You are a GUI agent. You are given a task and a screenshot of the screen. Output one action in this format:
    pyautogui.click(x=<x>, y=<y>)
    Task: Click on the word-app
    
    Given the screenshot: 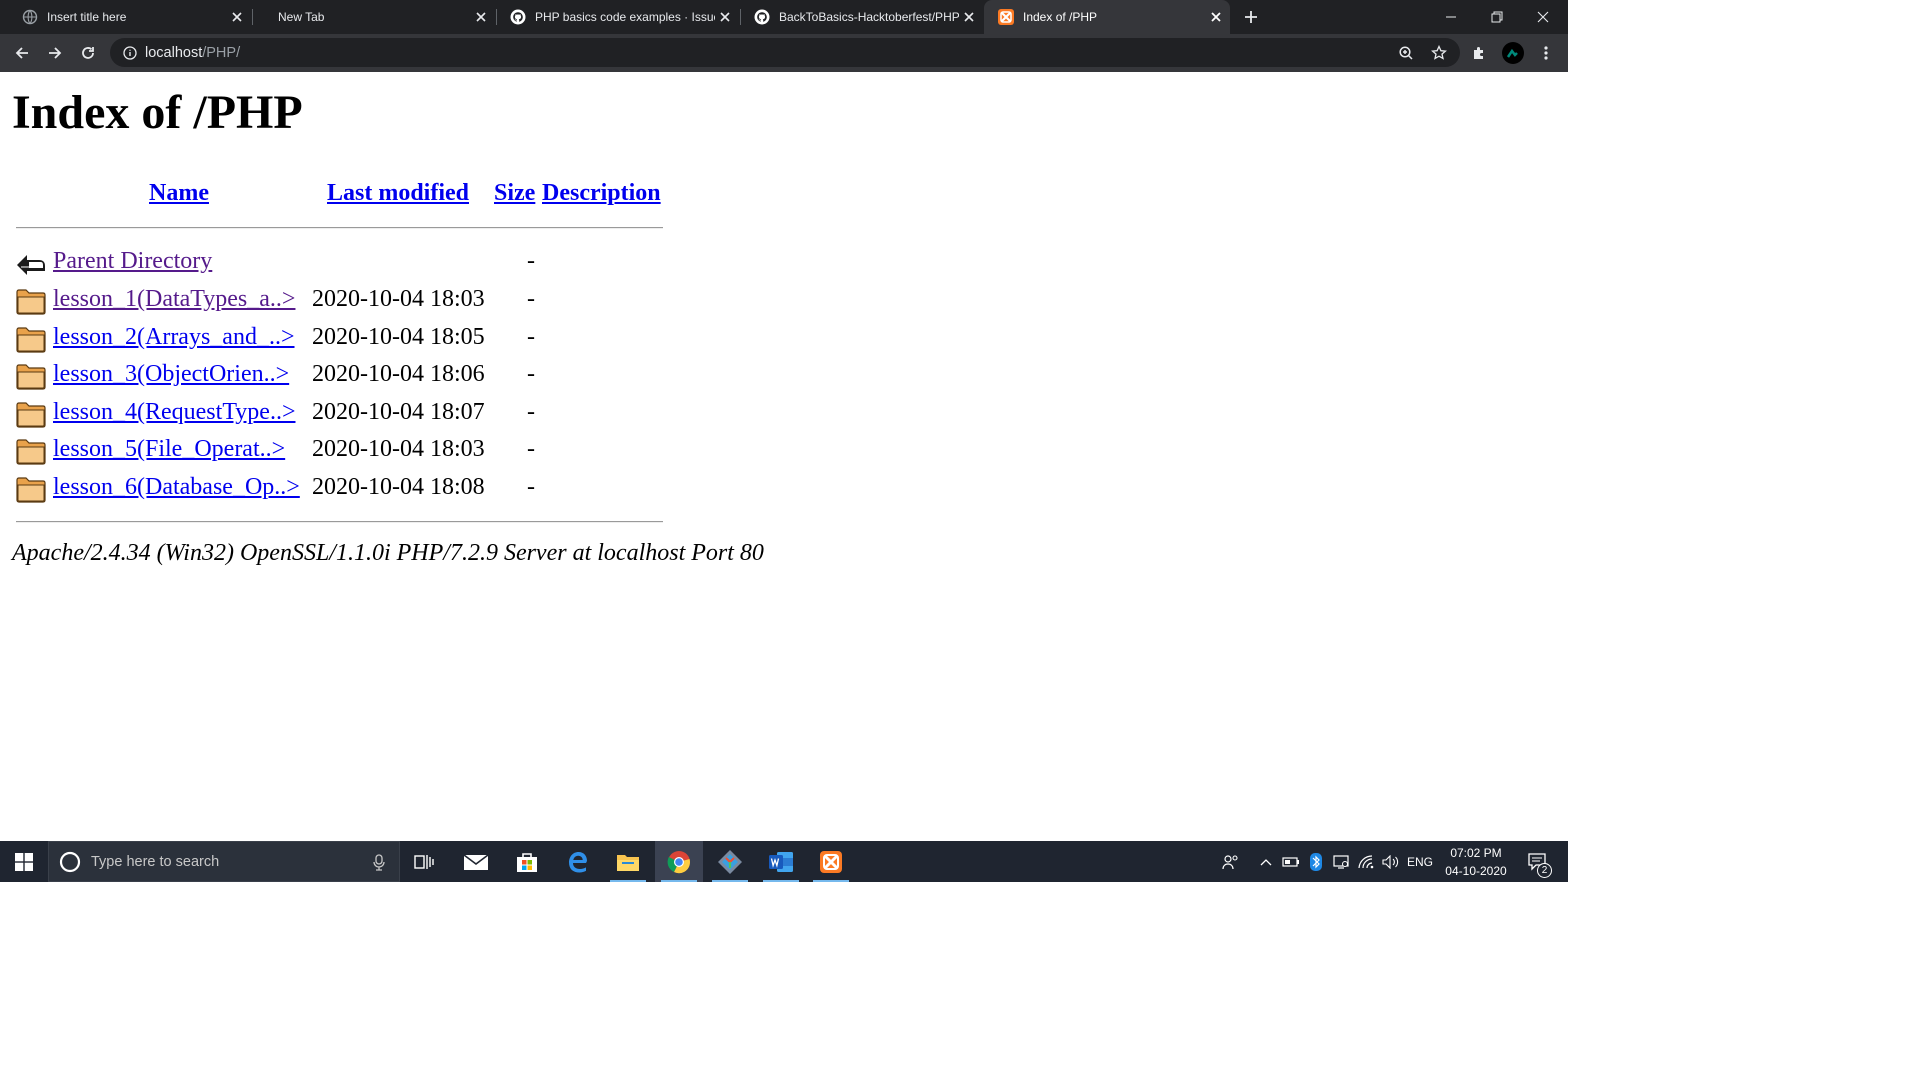 What is the action you would take?
    pyautogui.click(x=781, y=861)
    